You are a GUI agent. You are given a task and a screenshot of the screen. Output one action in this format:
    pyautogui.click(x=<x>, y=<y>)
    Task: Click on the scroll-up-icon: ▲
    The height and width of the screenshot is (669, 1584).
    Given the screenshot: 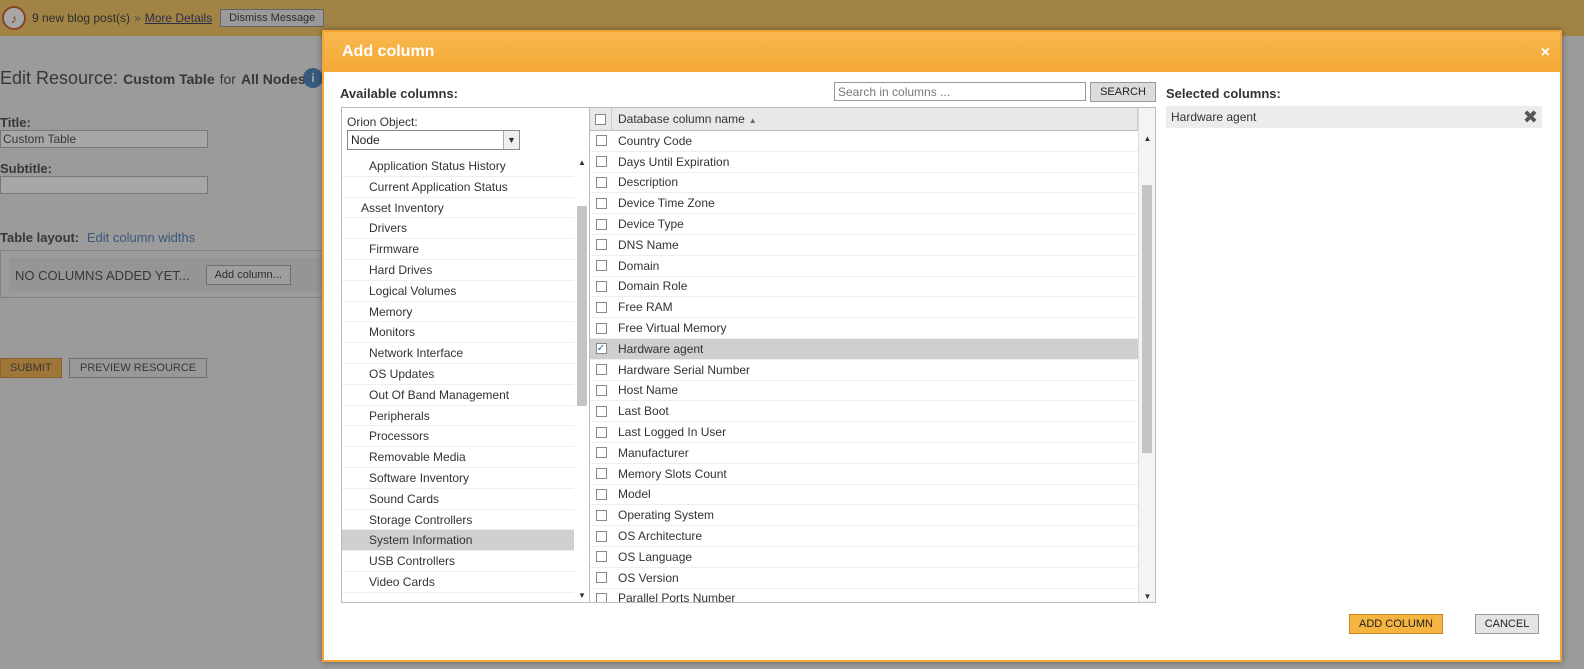 What is the action you would take?
    pyautogui.click(x=1147, y=138)
    